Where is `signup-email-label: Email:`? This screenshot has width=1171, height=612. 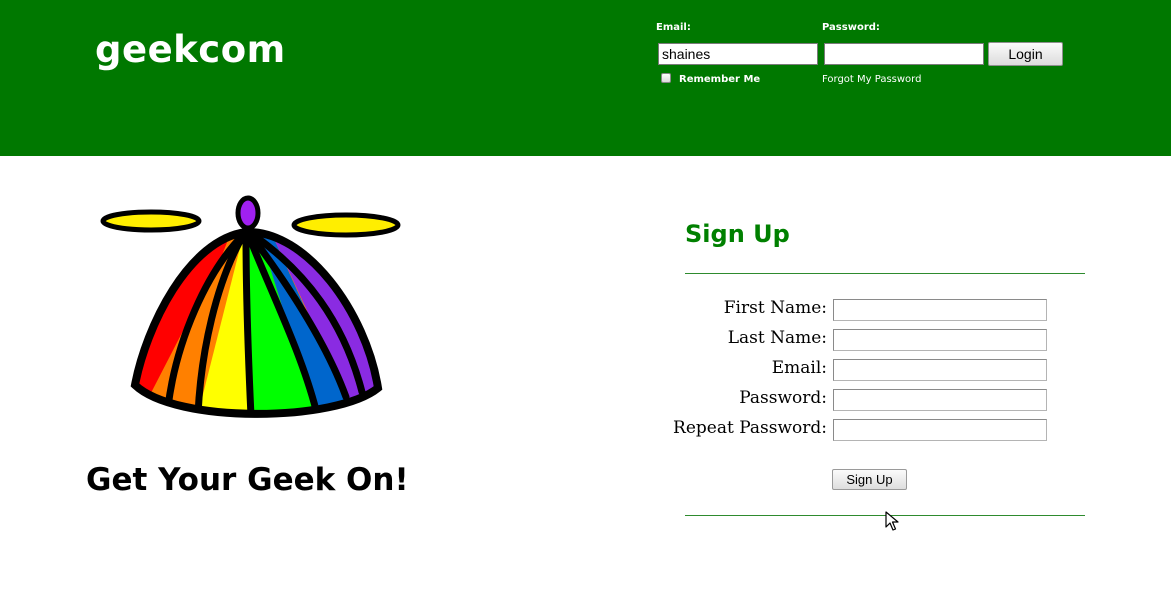
signup-email-label: Email: is located at coordinates (799, 368).